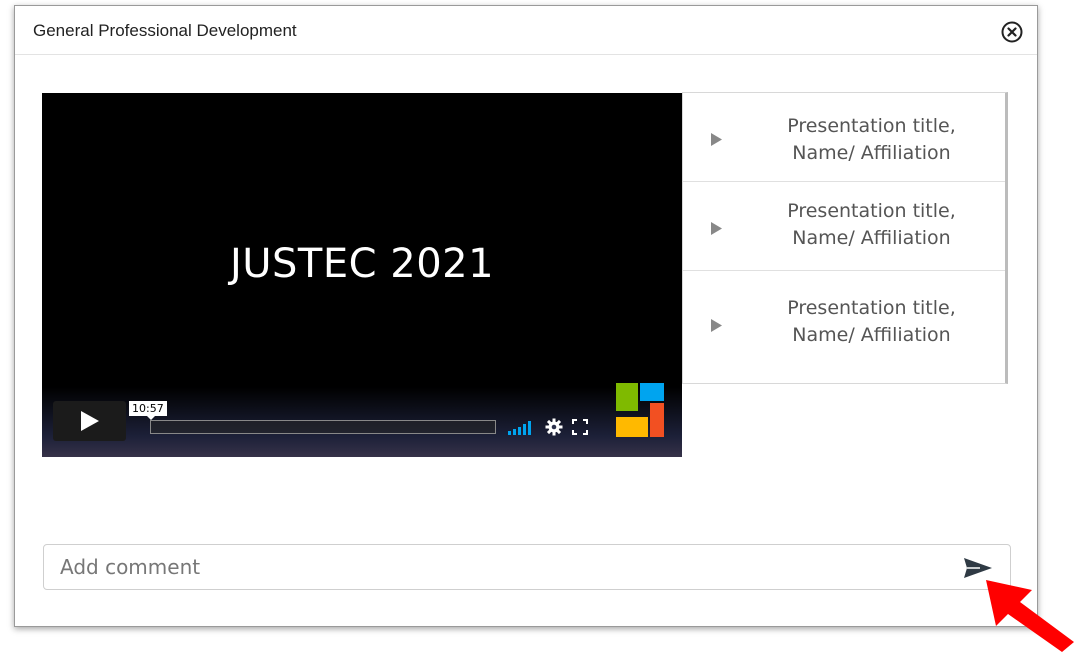 This screenshot has height=659, width=1079. What do you see at coordinates (323, 427) in the screenshot?
I see `progress-bar` at bounding box center [323, 427].